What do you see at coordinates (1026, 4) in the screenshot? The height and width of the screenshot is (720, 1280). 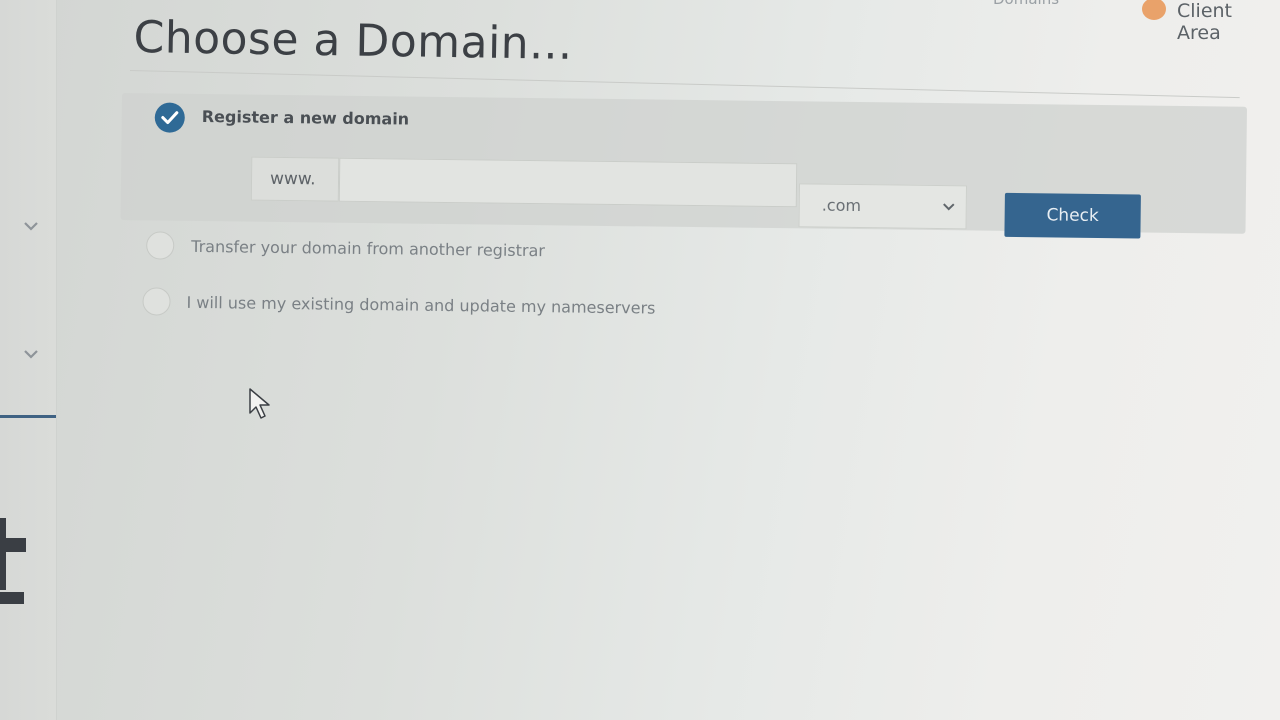 I see `nav-domains-link: Domains` at bounding box center [1026, 4].